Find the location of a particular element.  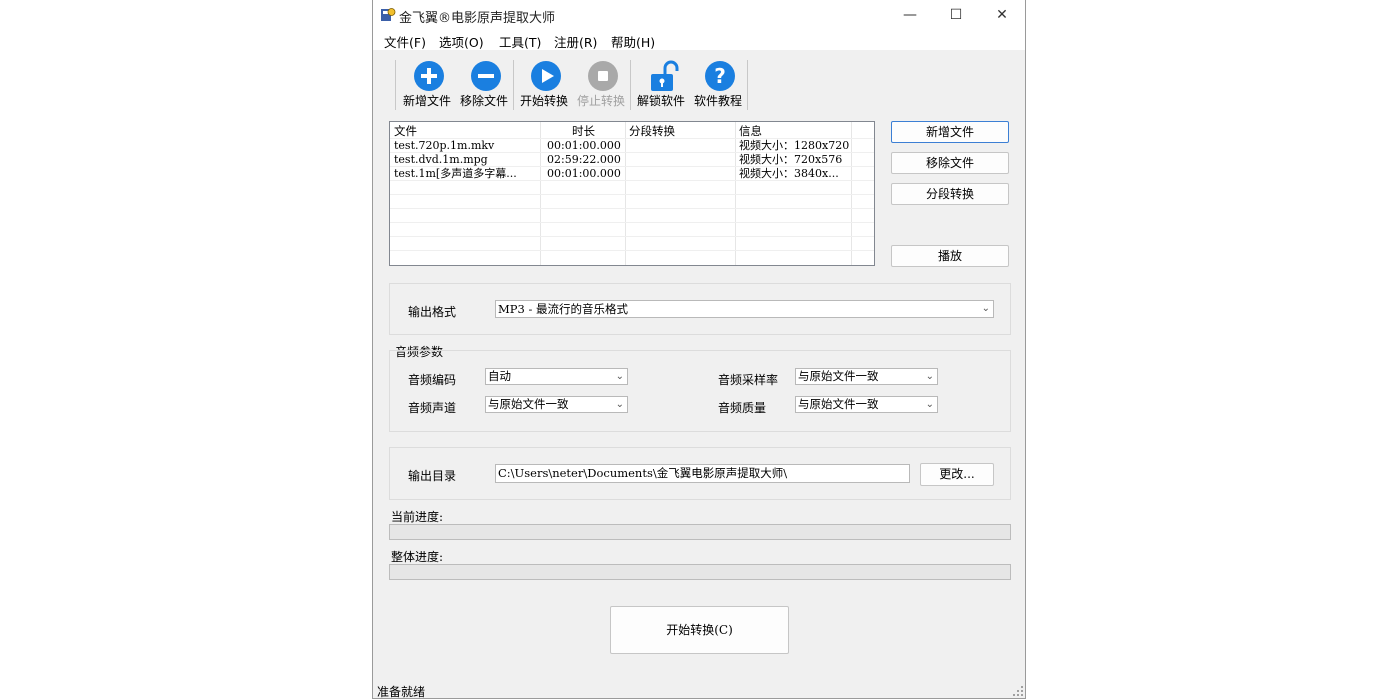

audio-samplerate-value: 与原始文件一致 is located at coordinates (838, 376).